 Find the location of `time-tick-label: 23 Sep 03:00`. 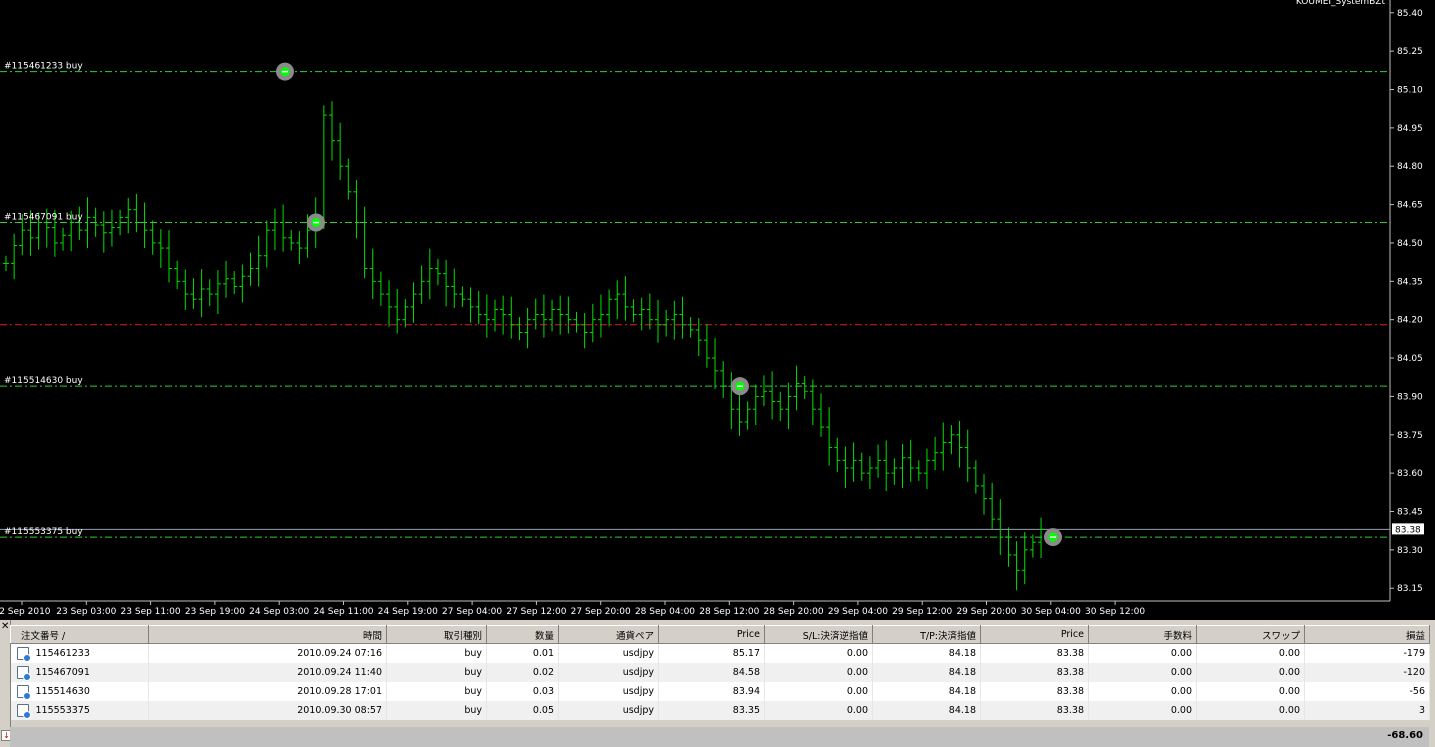

time-tick-label: 23 Sep 03:00 is located at coordinates (86, 612).